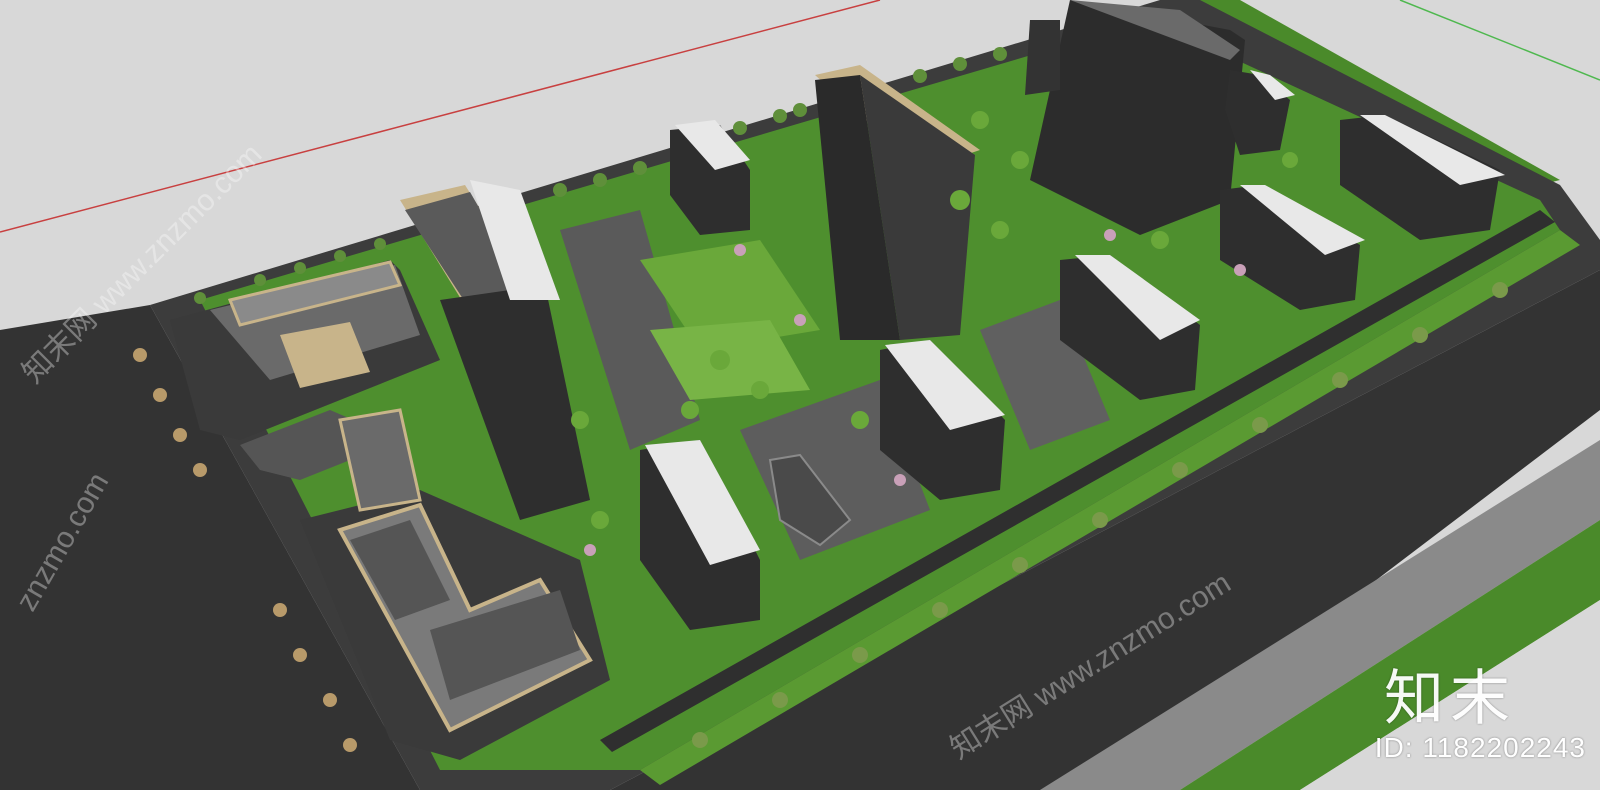 Image resolution: width=1600 pixels, height=790 pixels. What do you see at coordinates (1480, 747) in the screenshot?
I see `watermark-id: ID: 1182202243` at bounding box center [1480, 747].